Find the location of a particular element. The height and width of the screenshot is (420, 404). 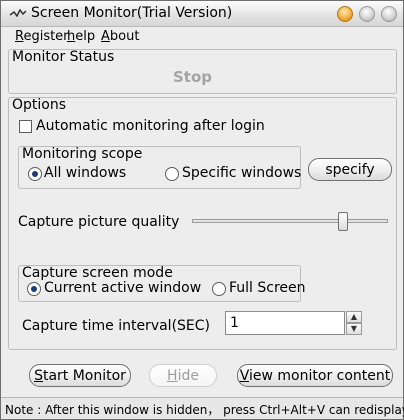

specific-windows-radio is located at coordinates (172, 174).